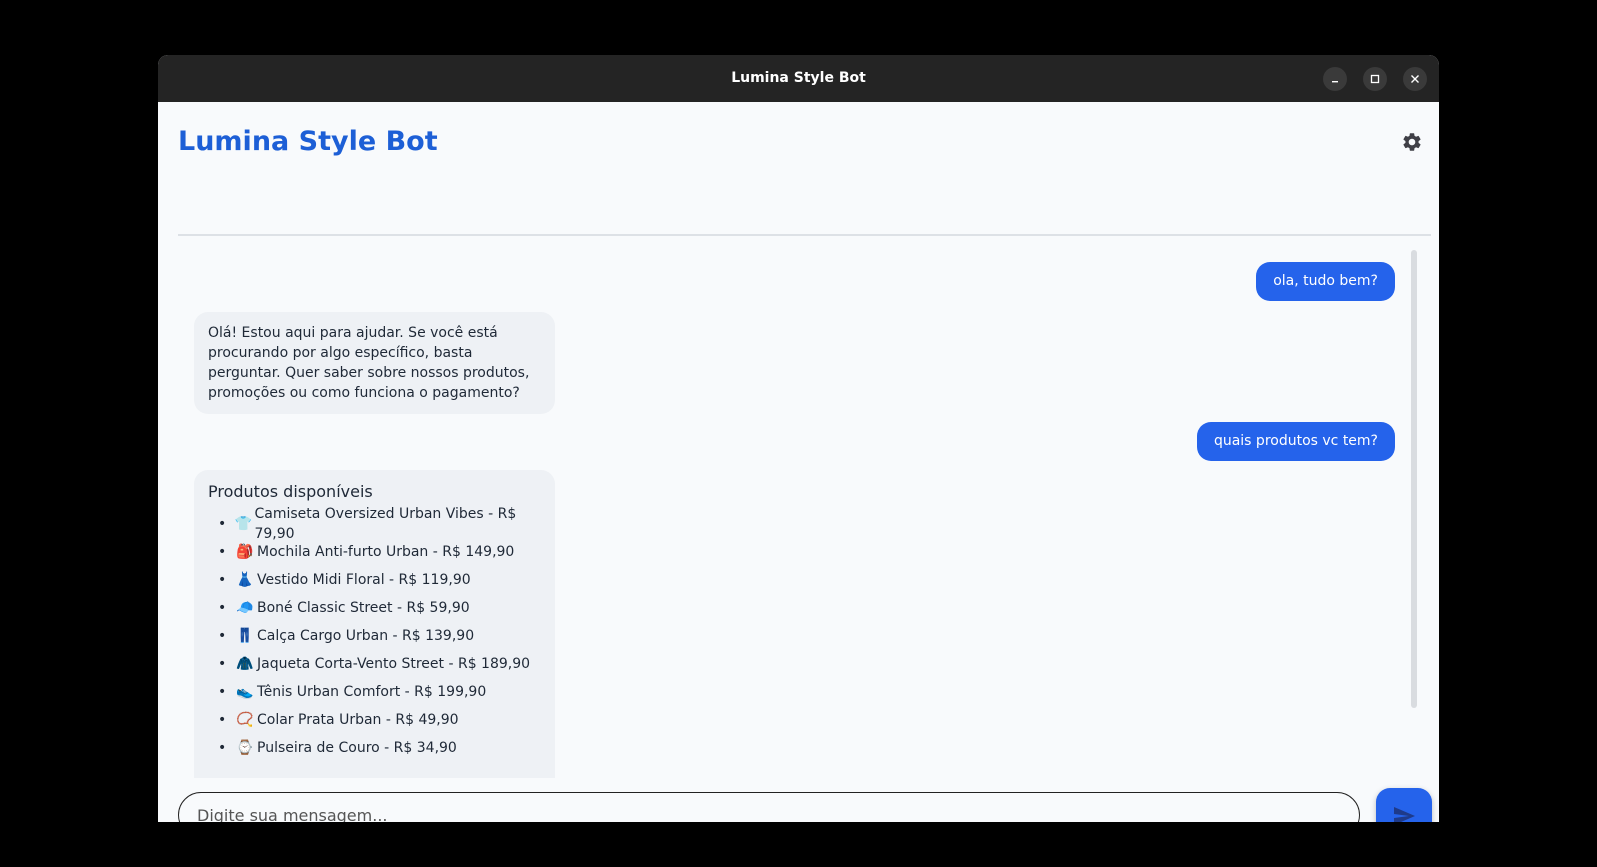 This screenshot has height=867, width=1597. Describe the element at coordinates (245, 748) in the screenshot. I see `watch-icon: ⌚` at that location.